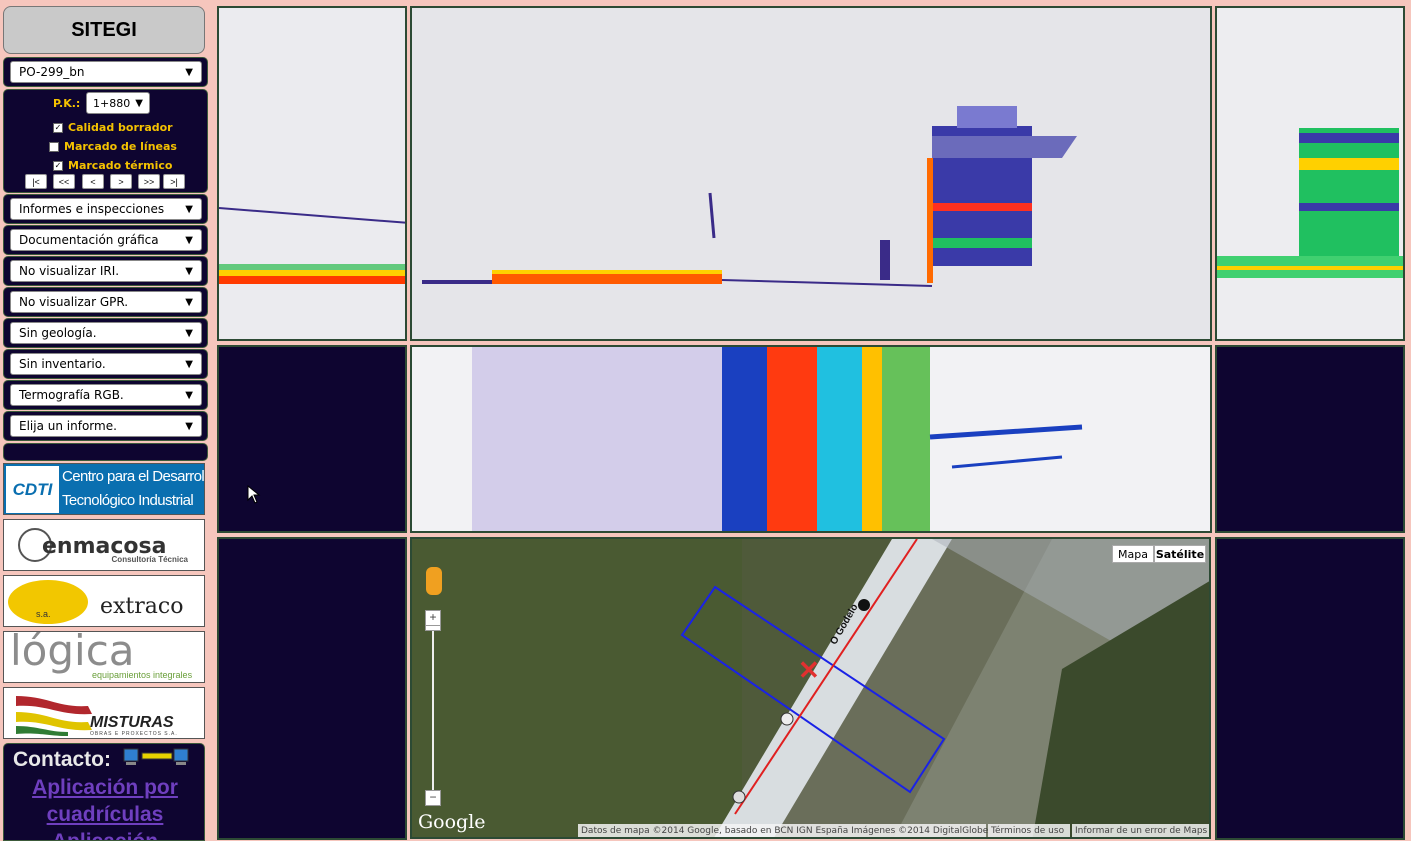 This screenshot has width=1411, height=841. I want to click on grid-app-link-line2: cuadrículas, so click(105, 814).